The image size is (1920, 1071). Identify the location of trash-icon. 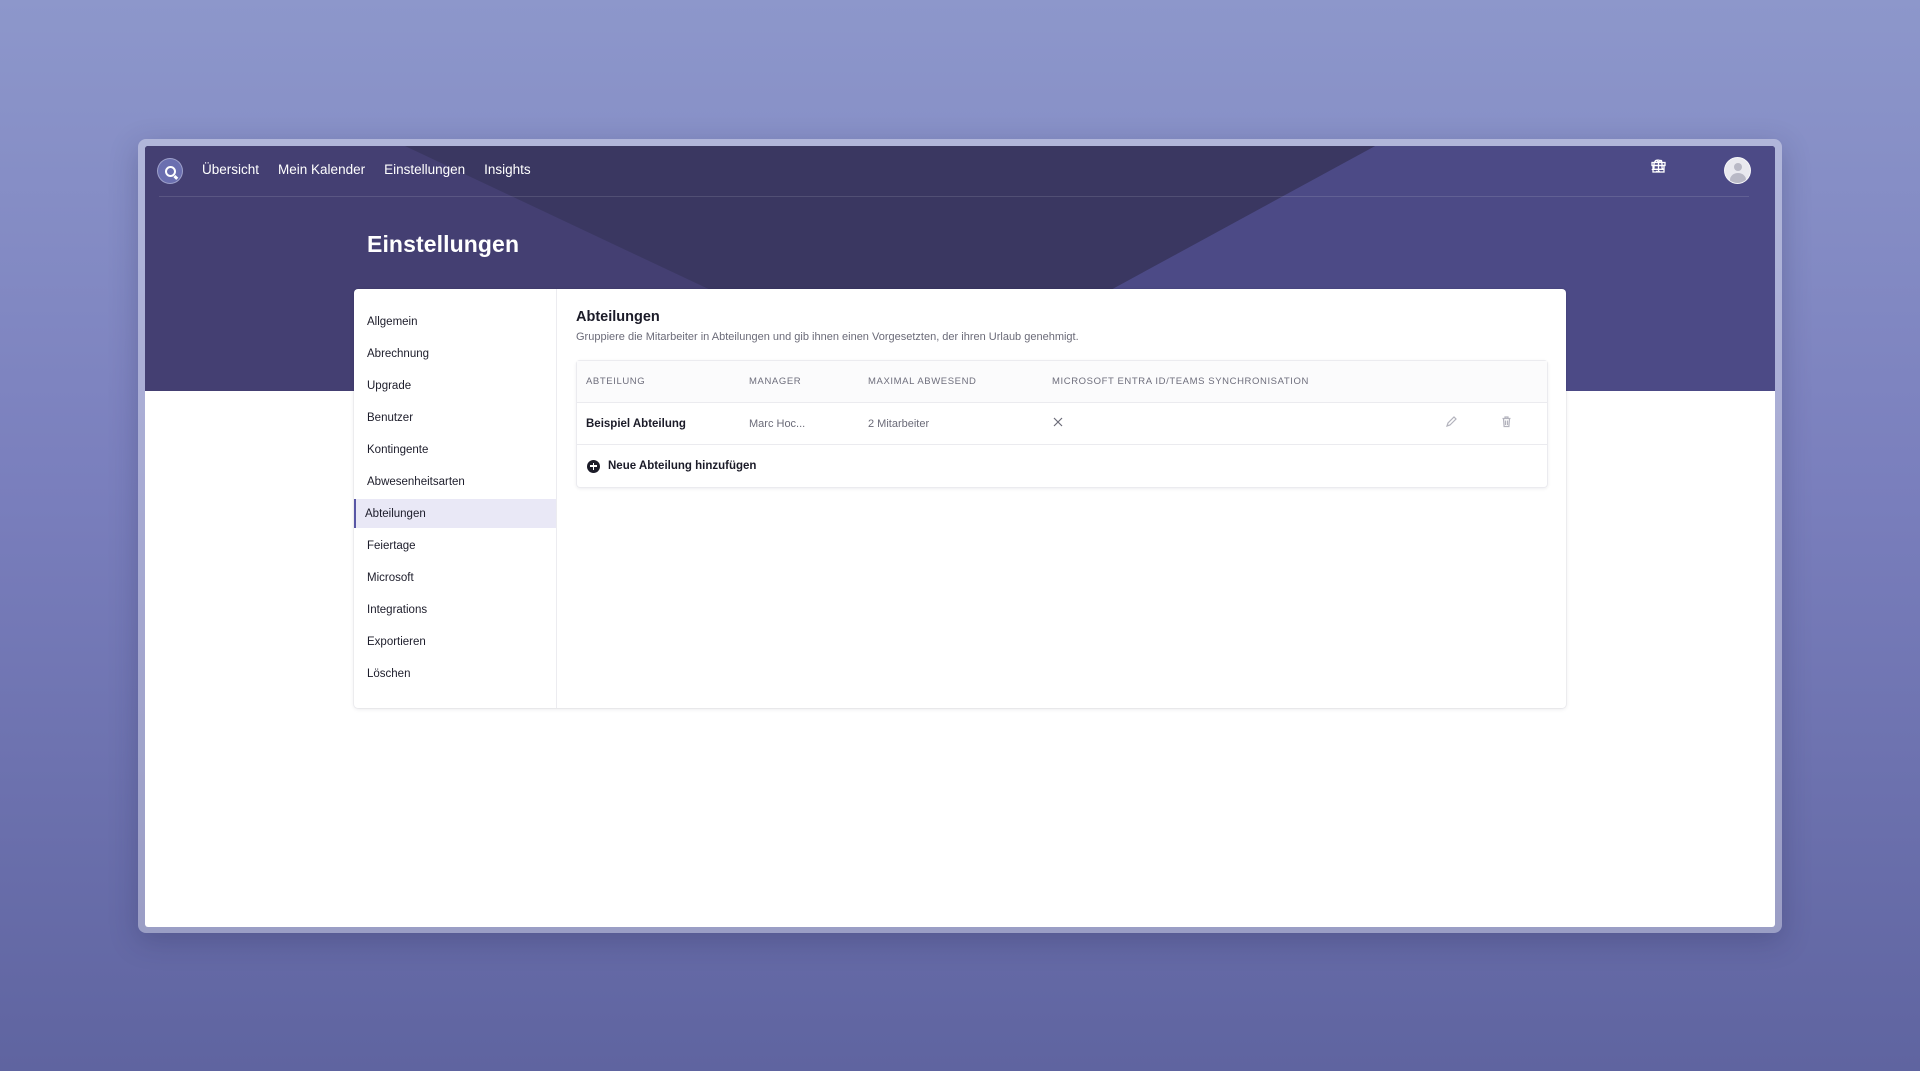
(1506, 424).